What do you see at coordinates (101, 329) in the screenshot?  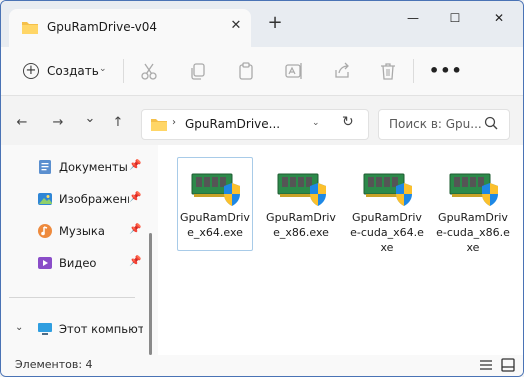 I see `sidebar-item-label: Этот компьютер` at bounding box center [101, 329].